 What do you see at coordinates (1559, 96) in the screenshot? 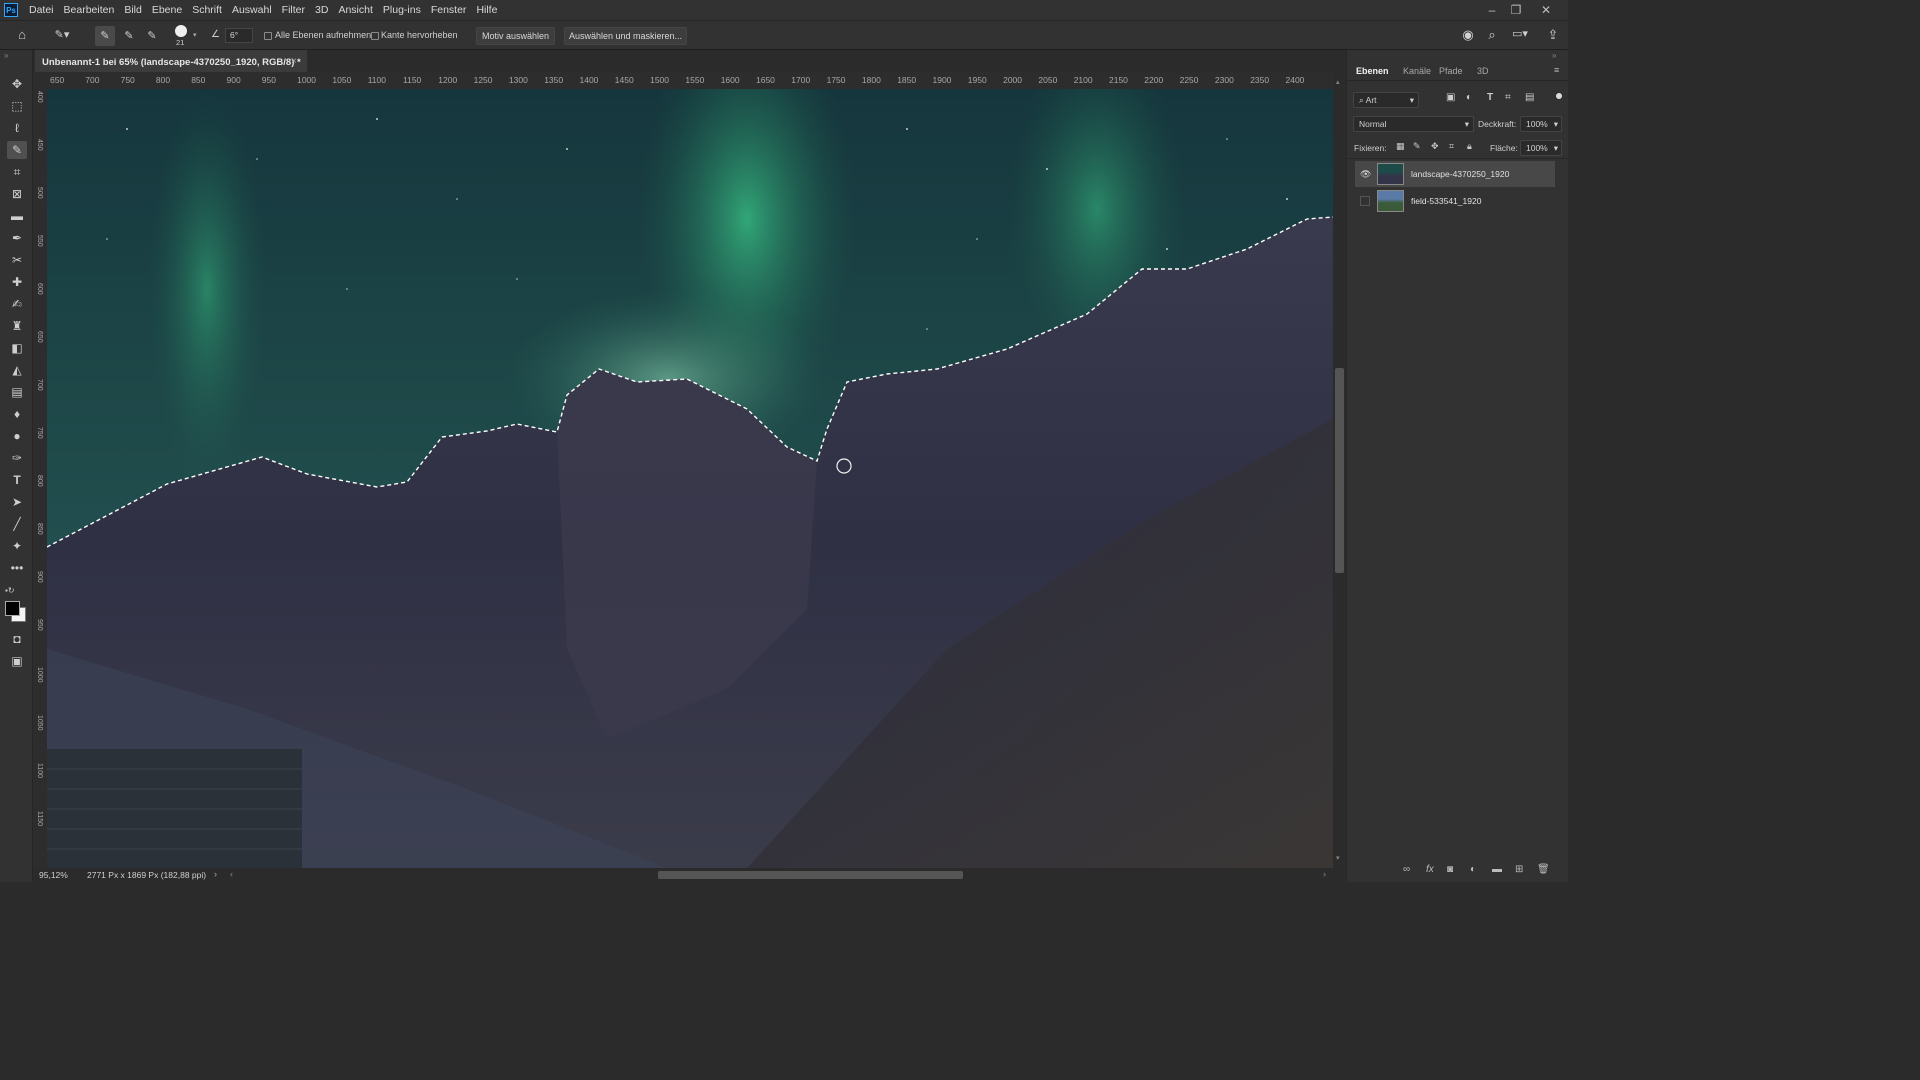
I see `filter-toggle-icon` at bounding box center [1559, 96].